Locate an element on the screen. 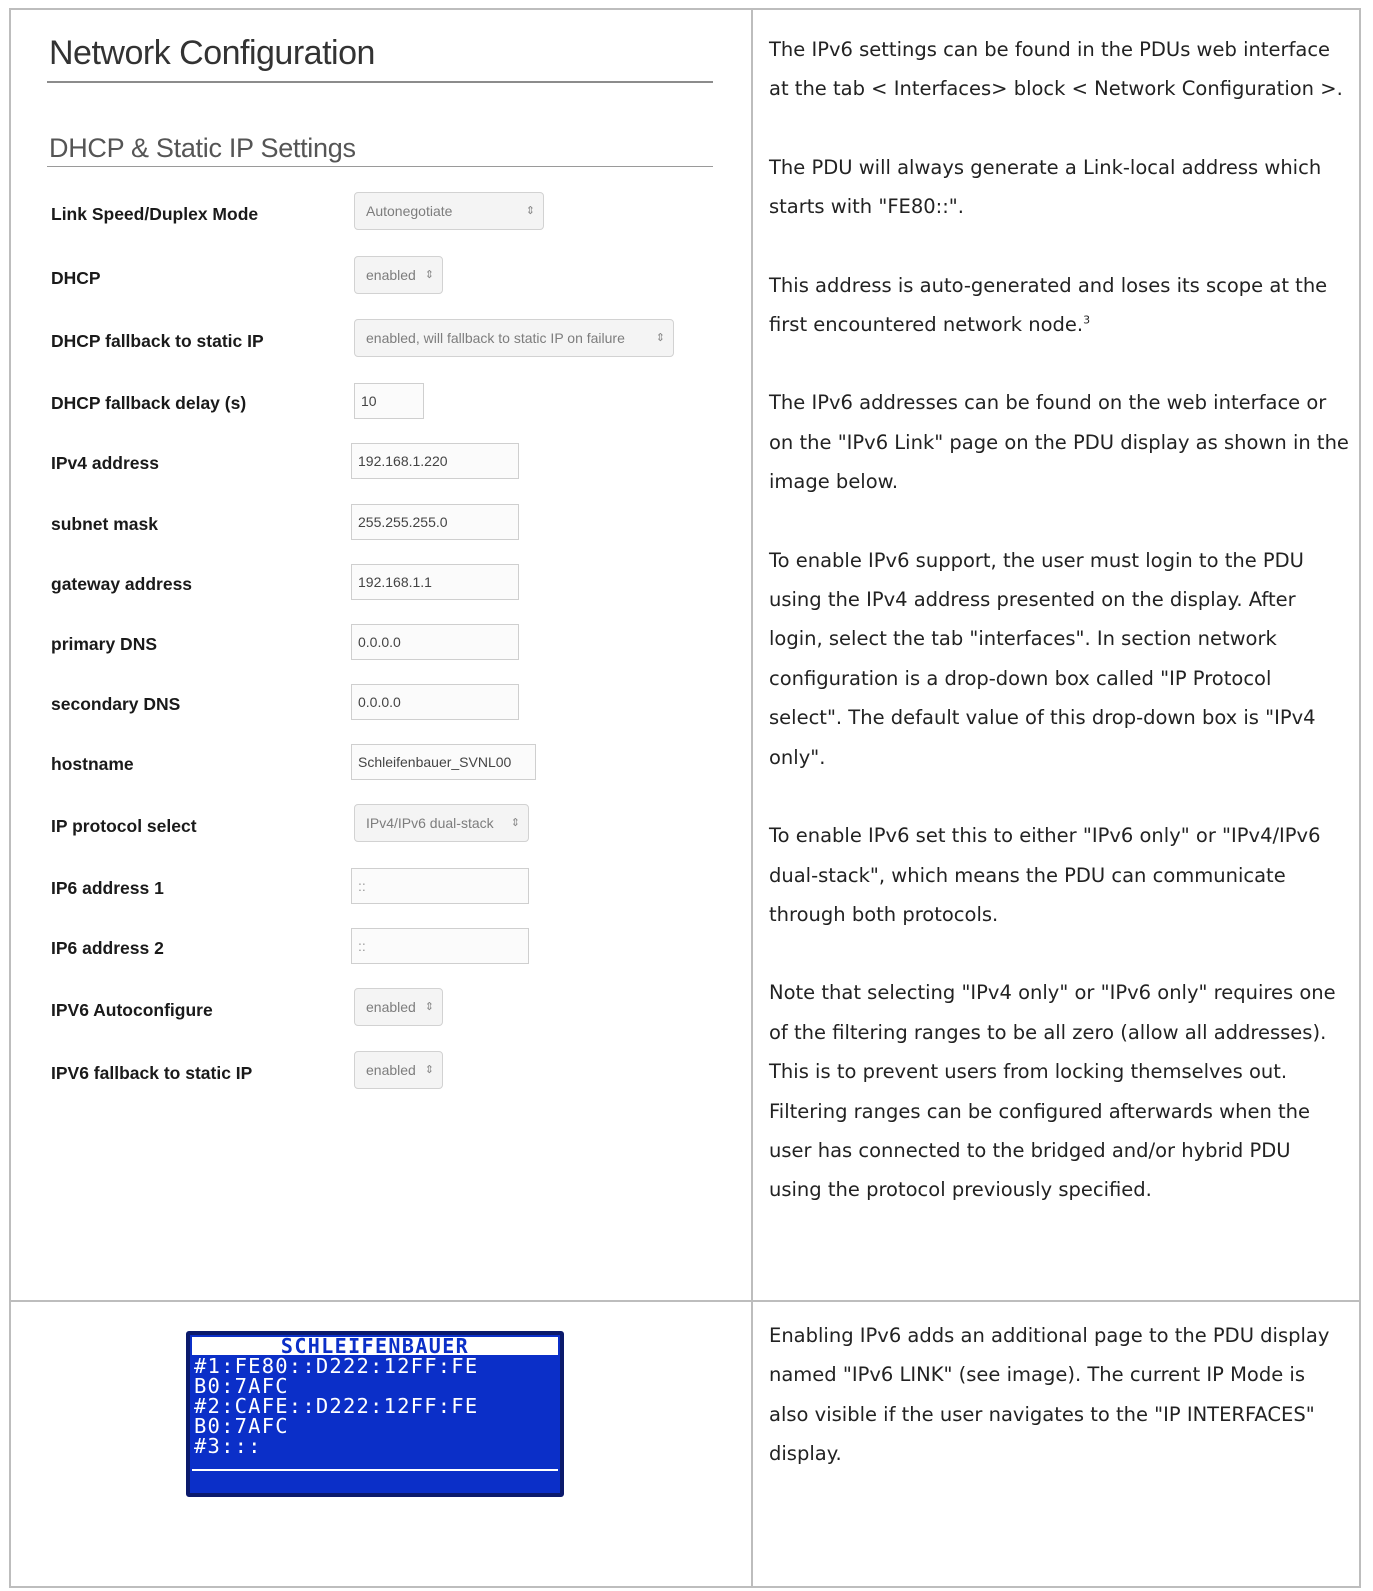 Image resolution: width=1373 pixels, height=1591 pixels. title-divider is located at coordinates (380, 82).